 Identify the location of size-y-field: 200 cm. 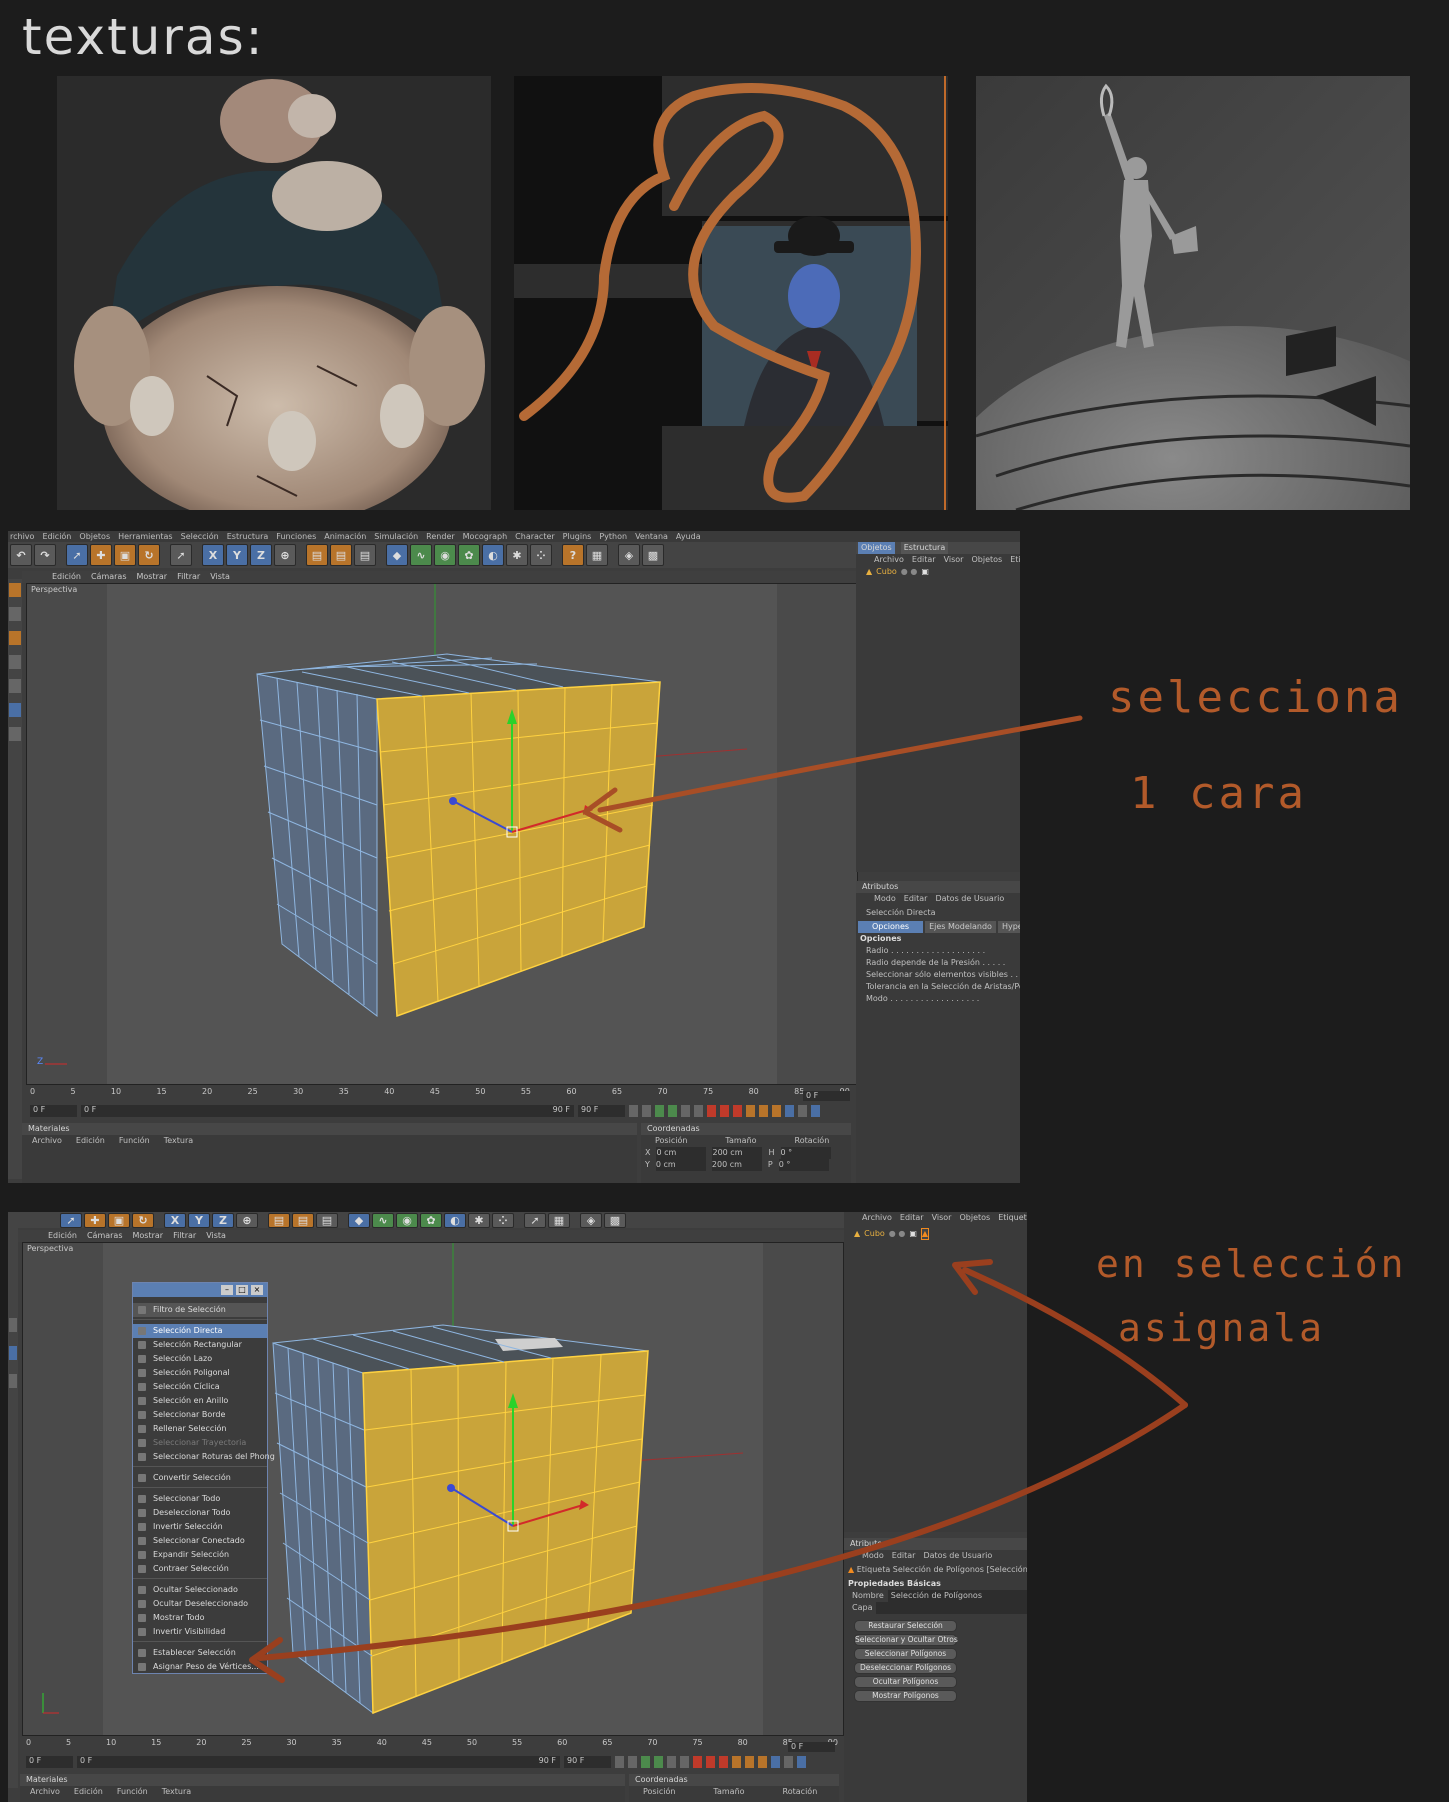
(736, 1165).